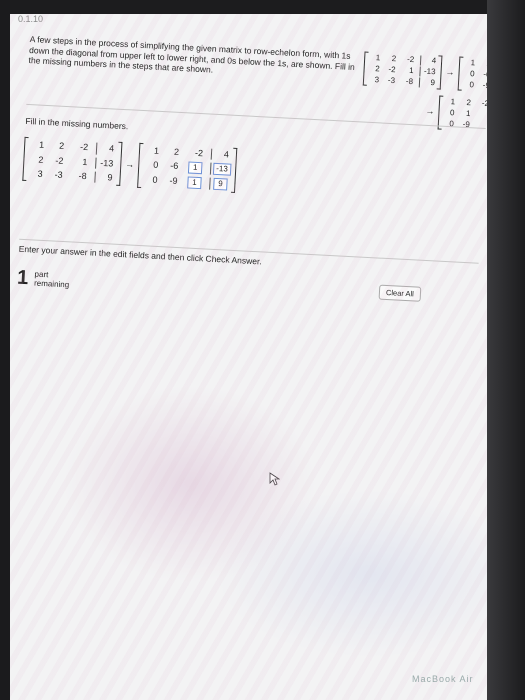 Image resolution: width=525 pixels, height=700 pixels. I want to click on answer-input-r2c3: 1, so click(195, 168).